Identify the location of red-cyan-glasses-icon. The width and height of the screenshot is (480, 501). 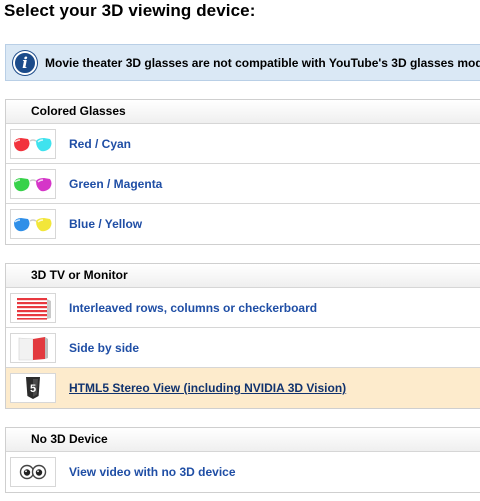
(33, 143).